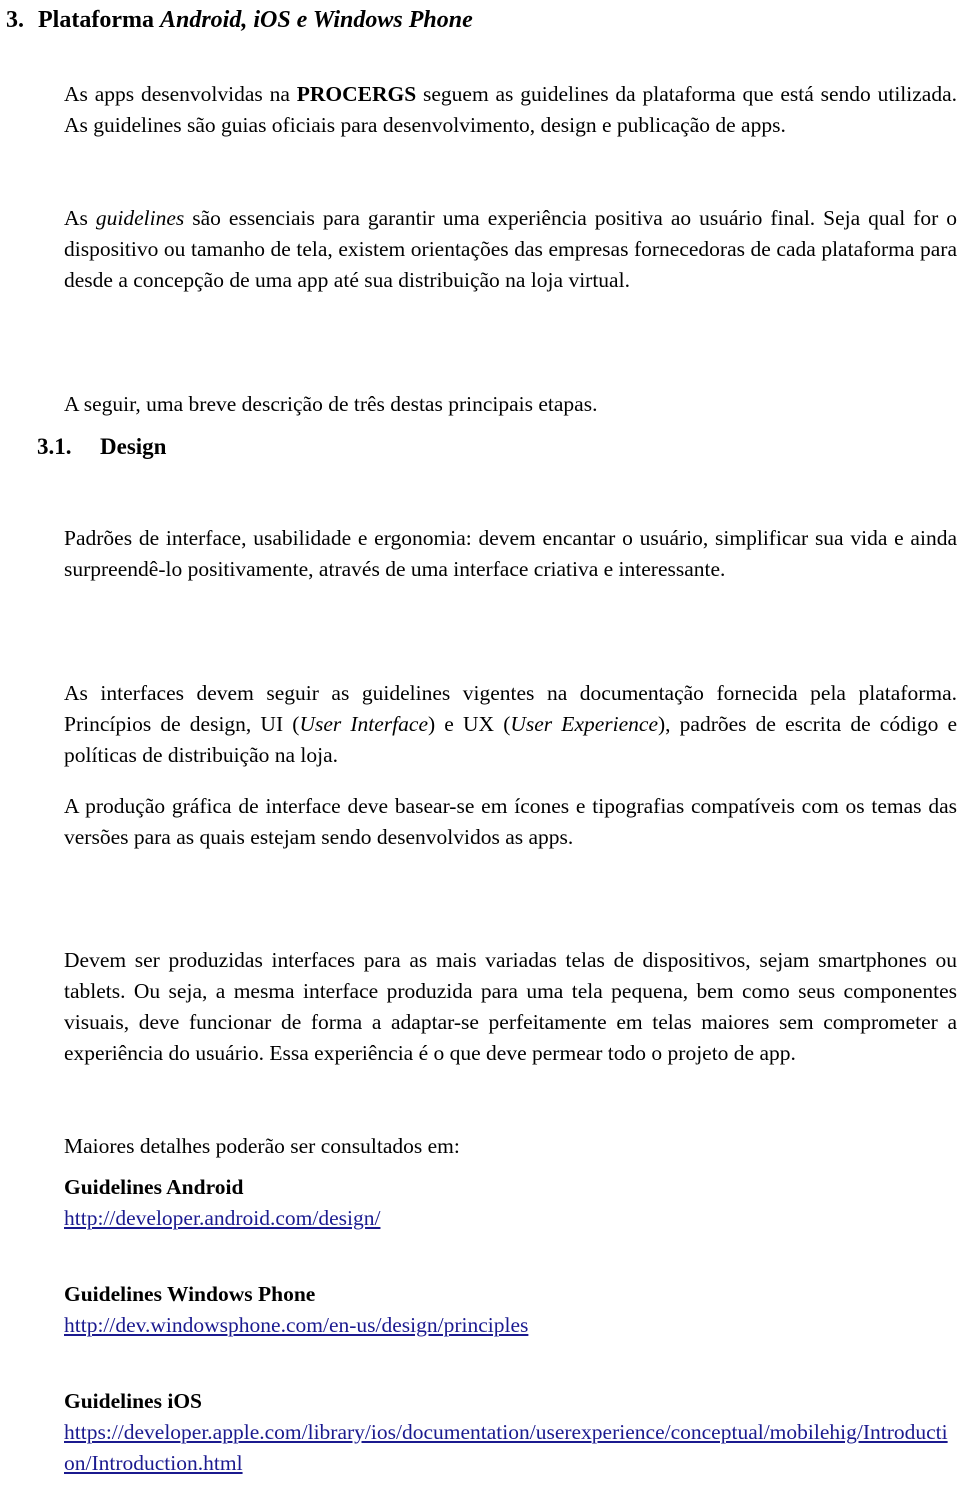 Image resolution: width=960 pixels, height=1487 pixels. Describe the element at coordinates (15, 20) in the screenshot. I see `section-number: 3.` at that location.